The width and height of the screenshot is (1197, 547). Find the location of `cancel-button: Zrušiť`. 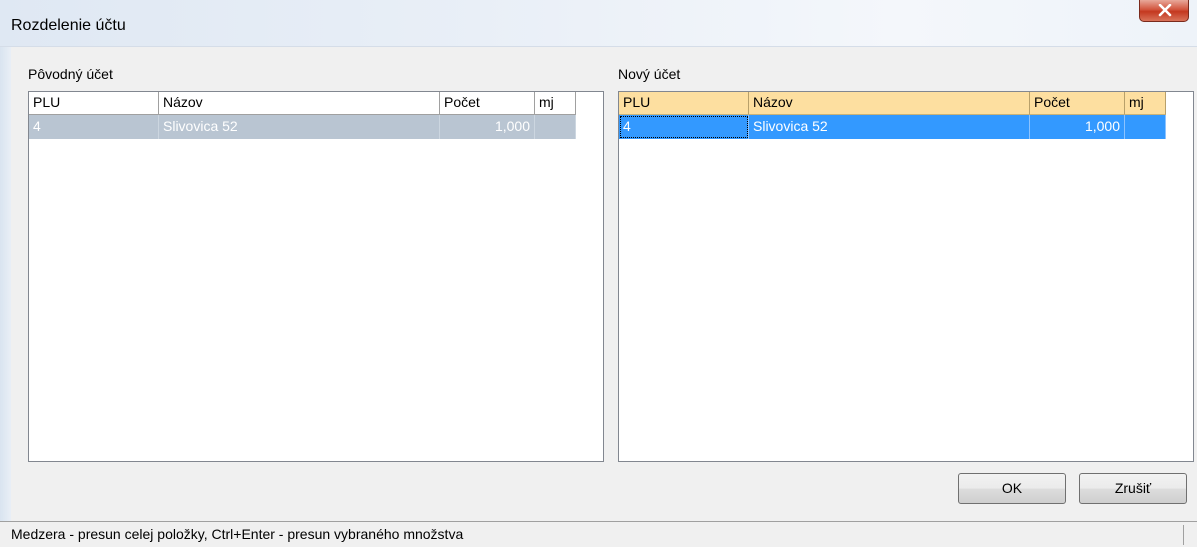

cancel-button: Zrušiť is located at coordinates (1133, 488).